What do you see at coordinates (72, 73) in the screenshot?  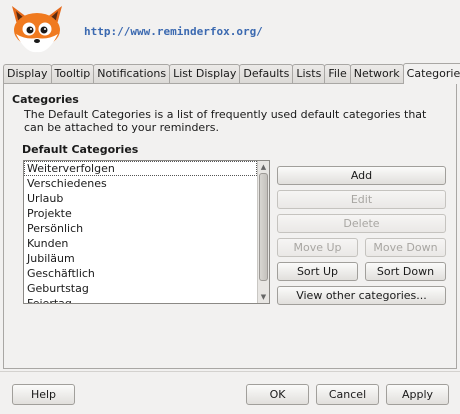 I see `tab-tooltip: Tooltip` at bounding box center [72, 73].